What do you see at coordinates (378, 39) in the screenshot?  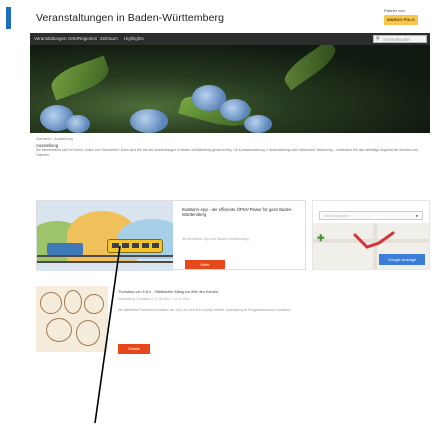 I see `search-icon: ⚲` at bounding box center [378, 39].